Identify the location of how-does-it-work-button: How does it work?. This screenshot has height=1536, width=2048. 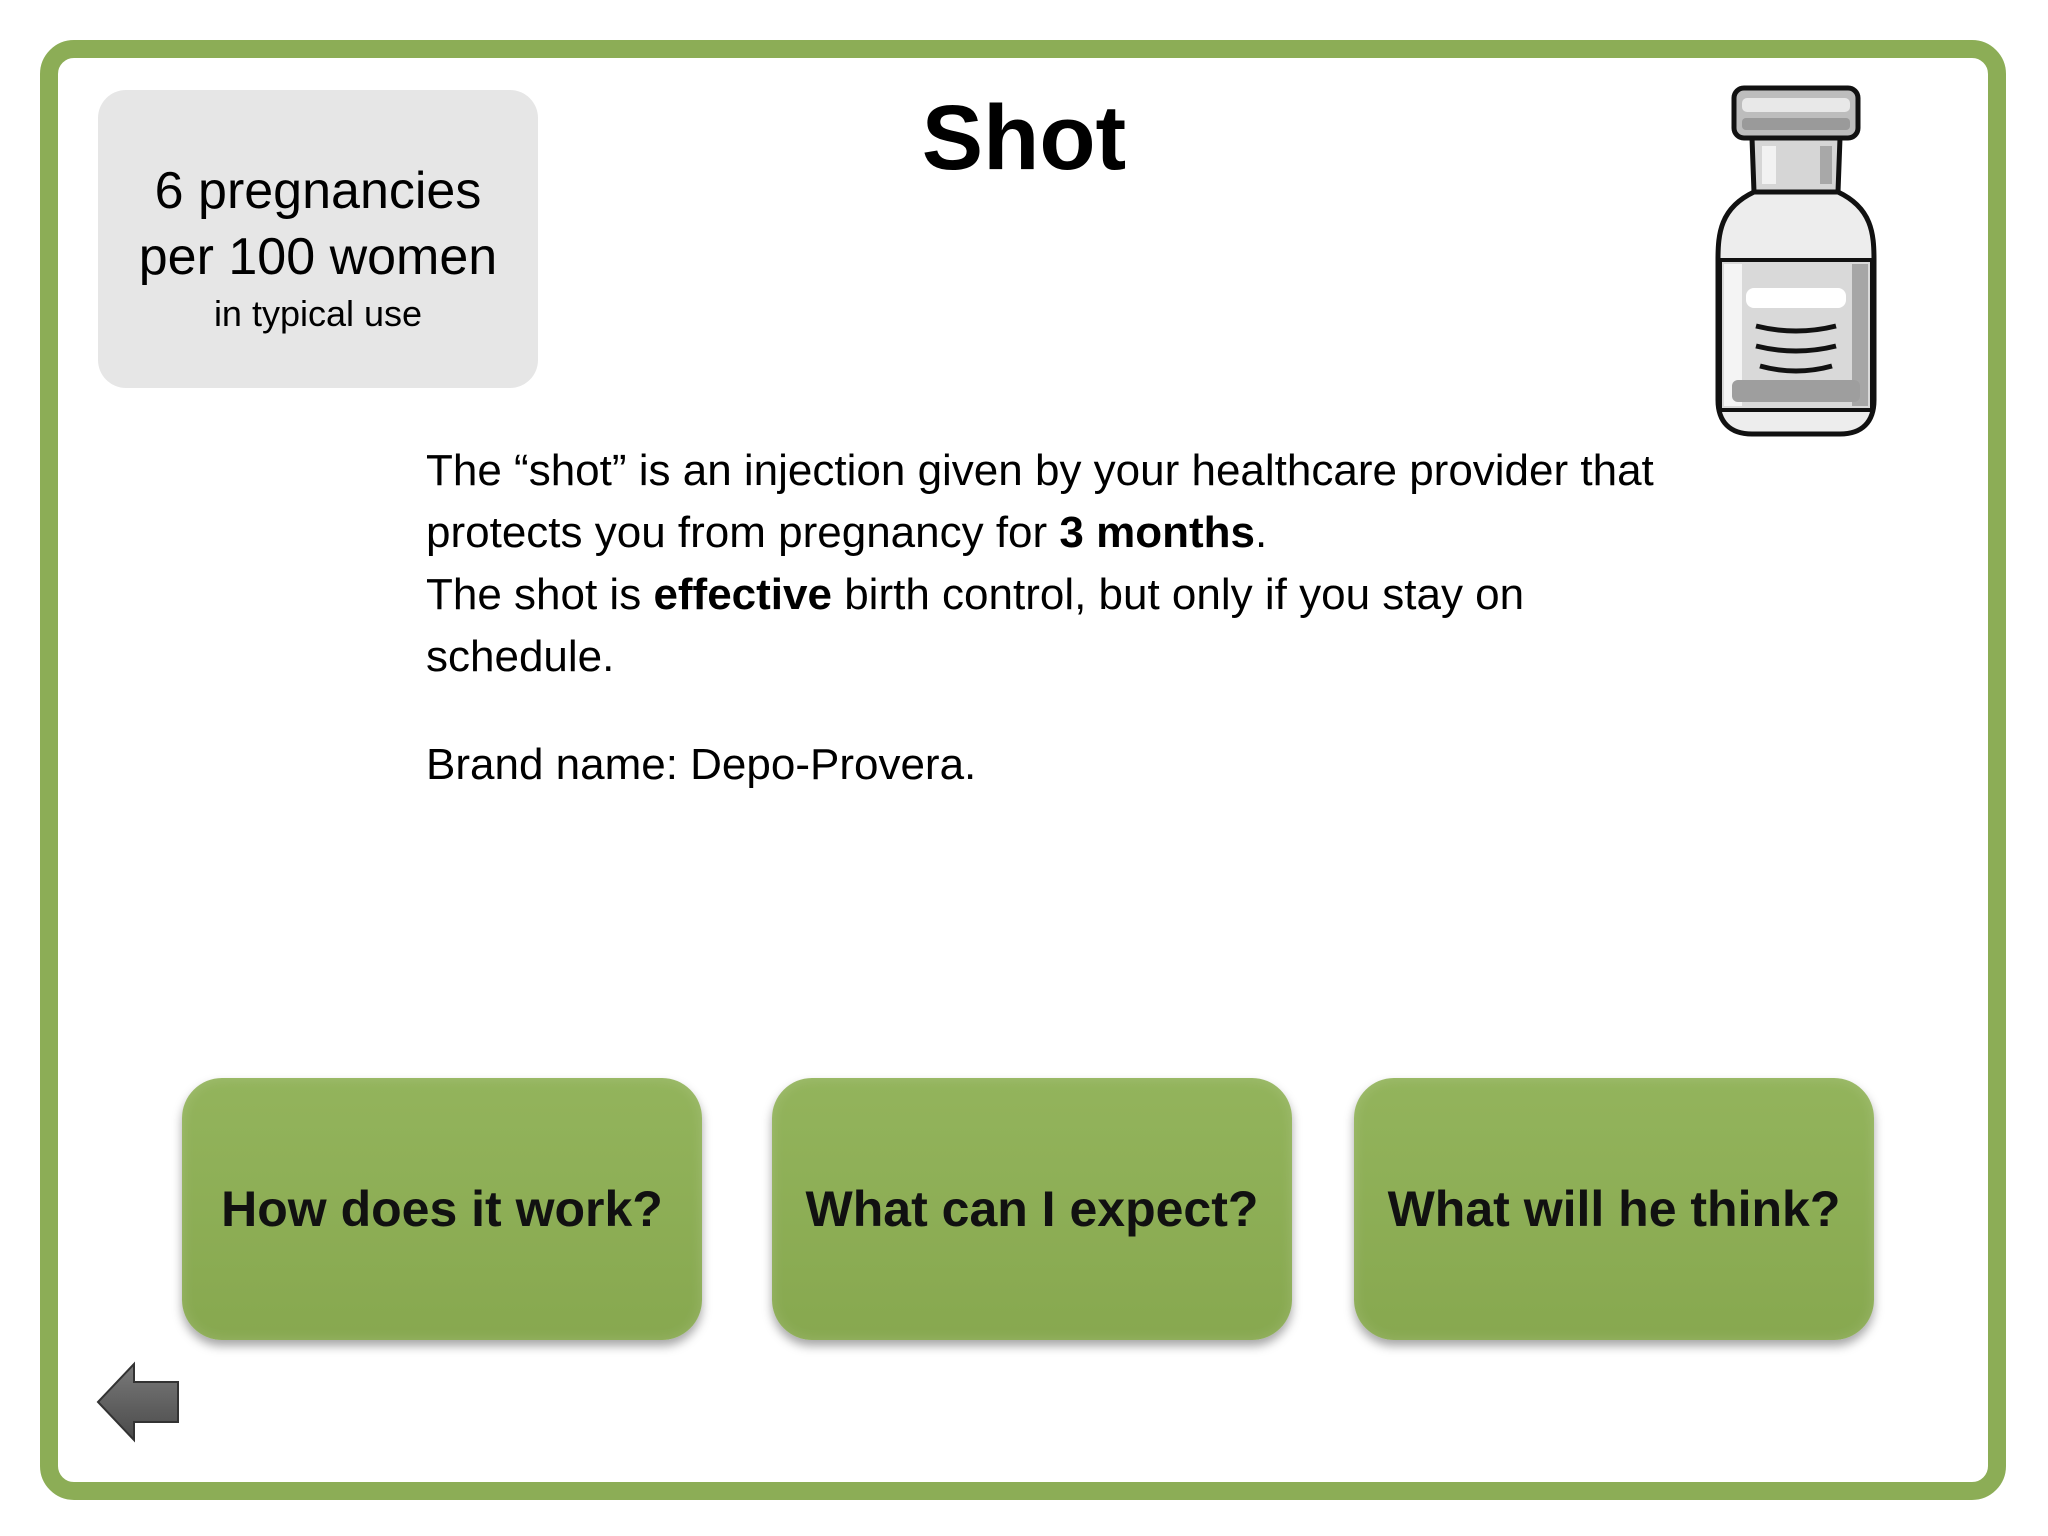
(442, 1209).